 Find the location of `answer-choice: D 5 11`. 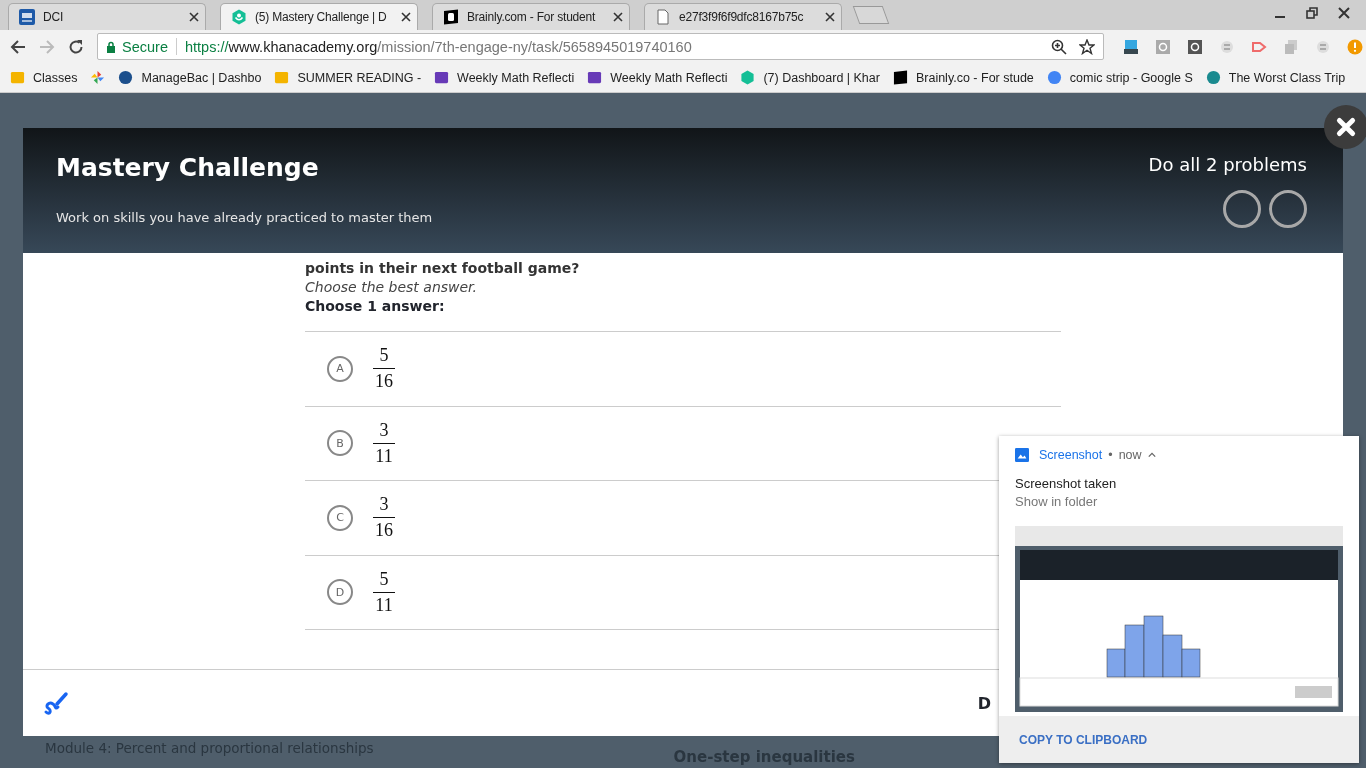

answer-choice: D 5 11 is located at coordinates (361, 592).